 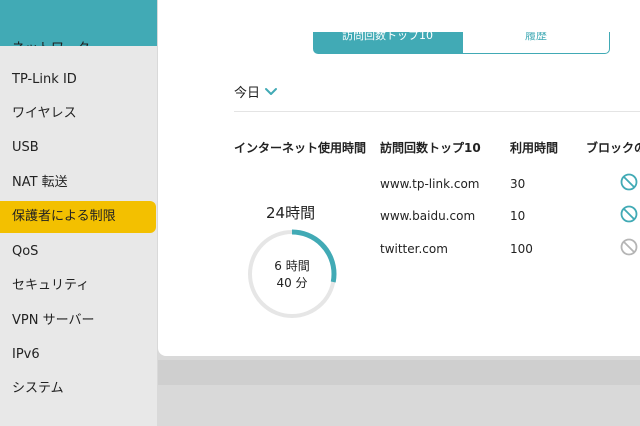 I want to click on header-block: ブロックの, so click(x=613, y=148).